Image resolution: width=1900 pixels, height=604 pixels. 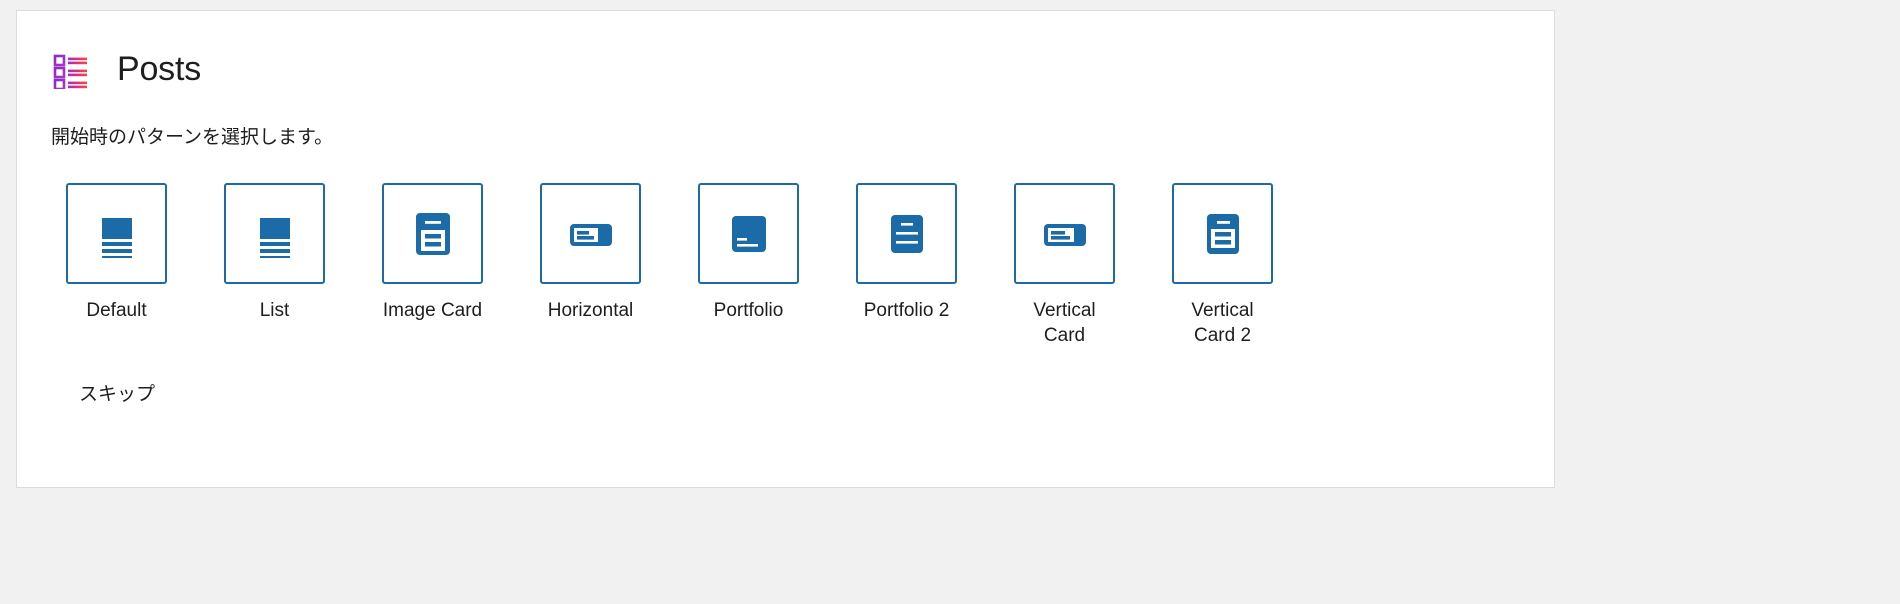 I want to click on pattern-option-portfolio-2: Portfolio 2, so click(x=906, y=253).